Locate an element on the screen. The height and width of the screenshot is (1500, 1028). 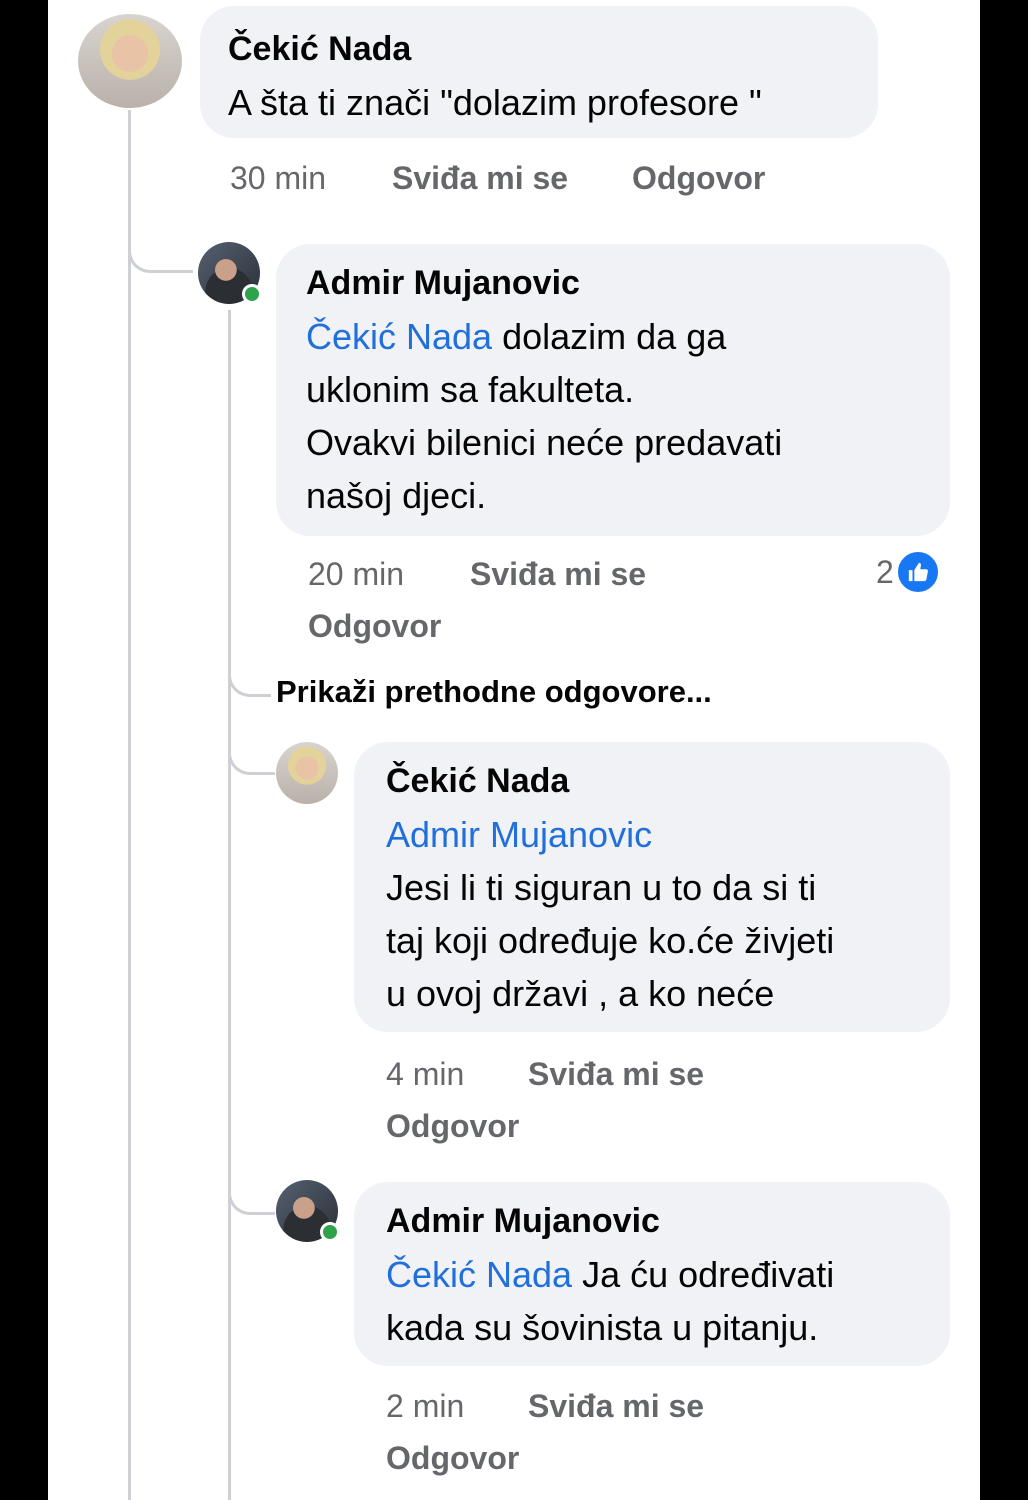
thread-line-sub is located at coordinates (229, 905).